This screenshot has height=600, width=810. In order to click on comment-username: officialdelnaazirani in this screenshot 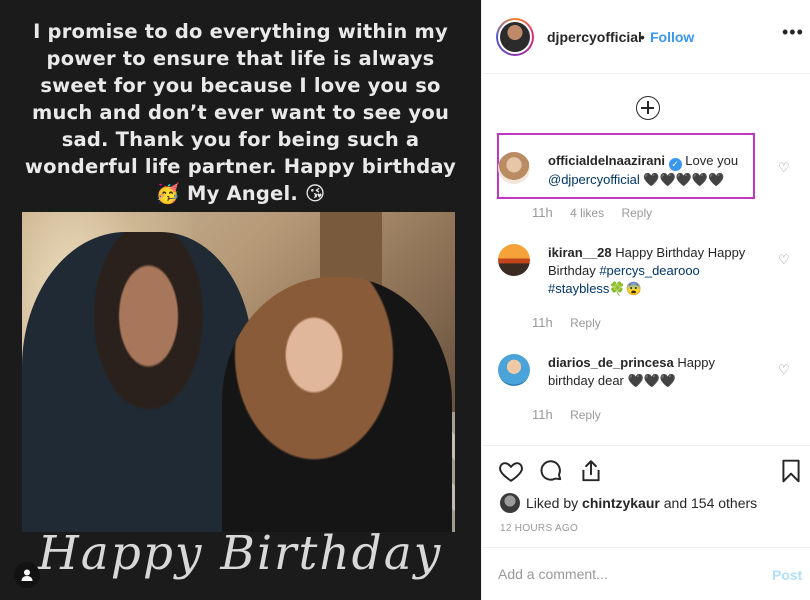, I will do `click(606, 160)`.